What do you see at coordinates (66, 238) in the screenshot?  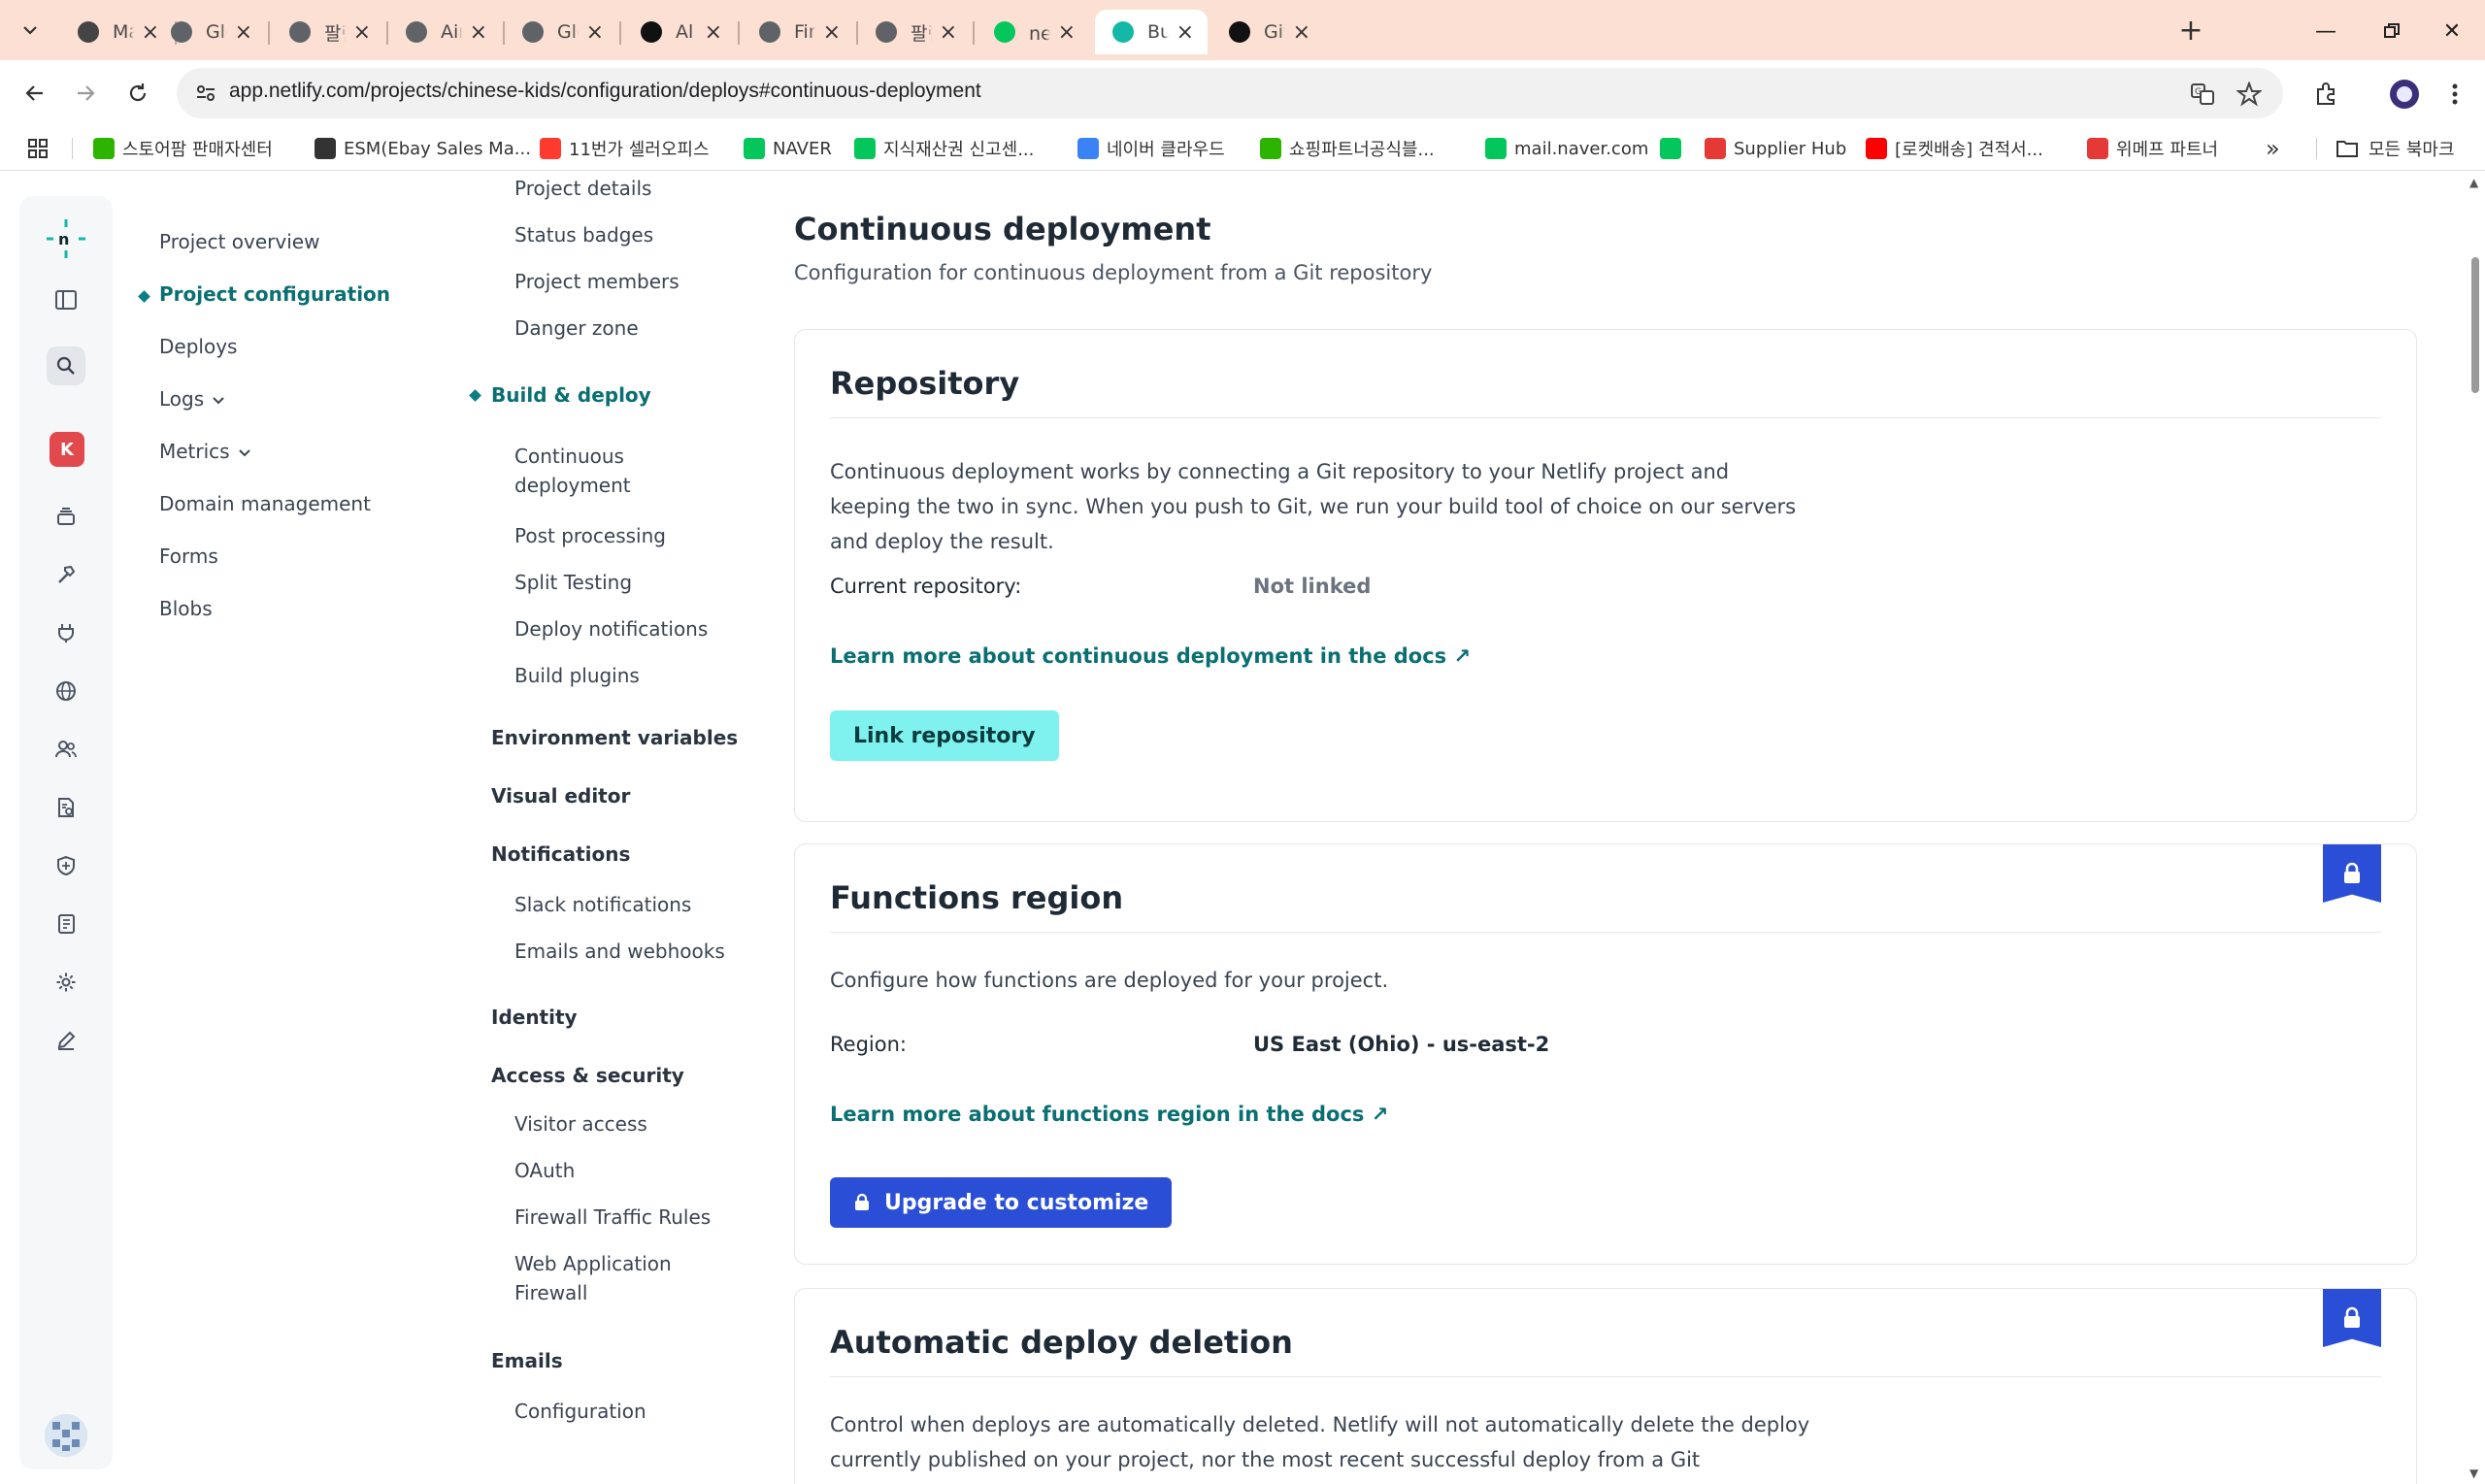 I see `netlify-logo-icon: n` at bounding box center [66, 238].